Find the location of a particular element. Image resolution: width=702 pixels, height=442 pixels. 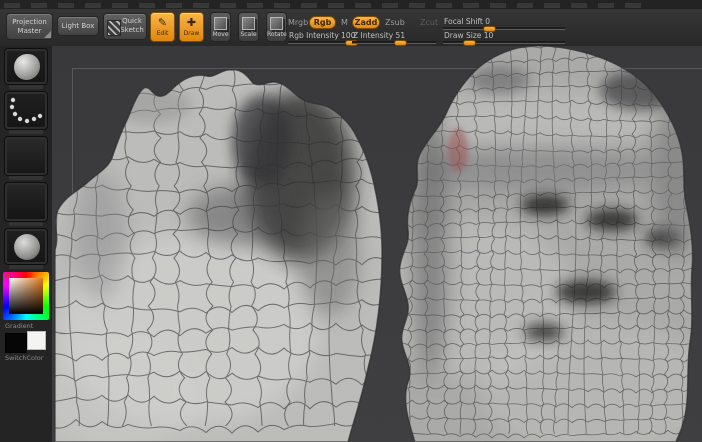

light-box-button: Light Box is located at coordinates (78, 26).